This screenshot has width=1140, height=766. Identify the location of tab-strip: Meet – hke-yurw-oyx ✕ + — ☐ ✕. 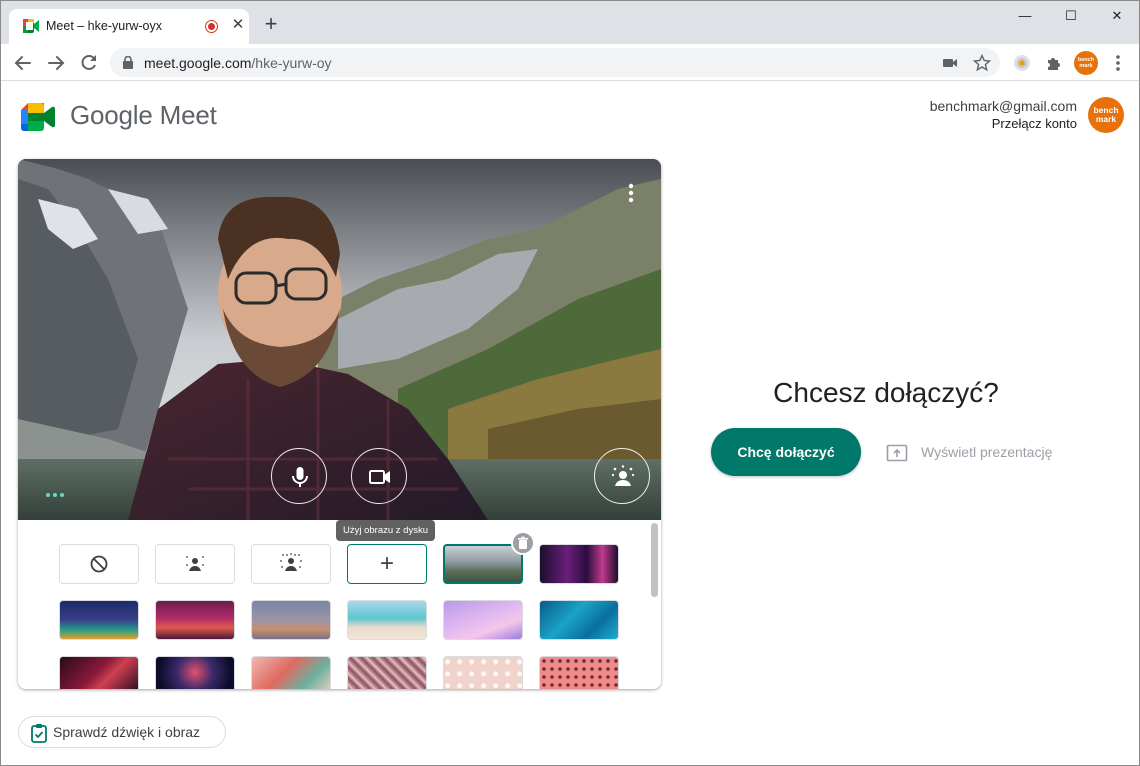
(570, 22).